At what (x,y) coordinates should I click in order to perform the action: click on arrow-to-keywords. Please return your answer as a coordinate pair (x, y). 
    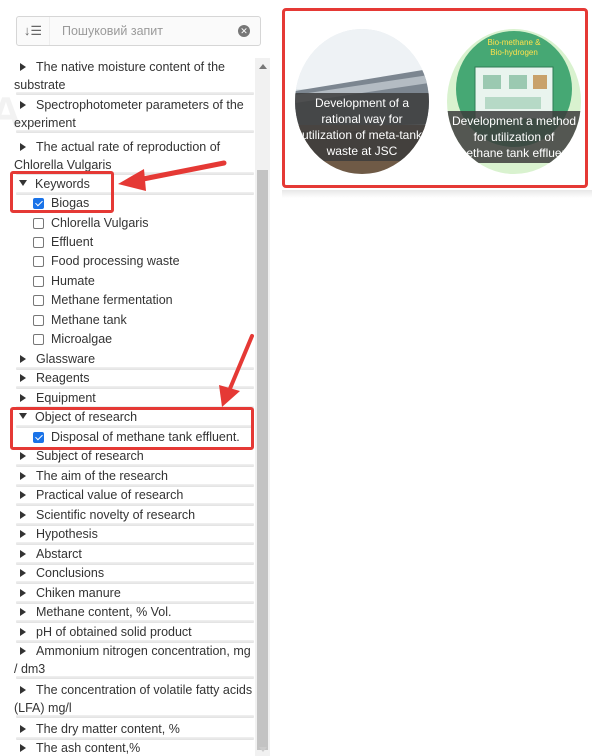
    Looking at the image, I should click on (181, 171).